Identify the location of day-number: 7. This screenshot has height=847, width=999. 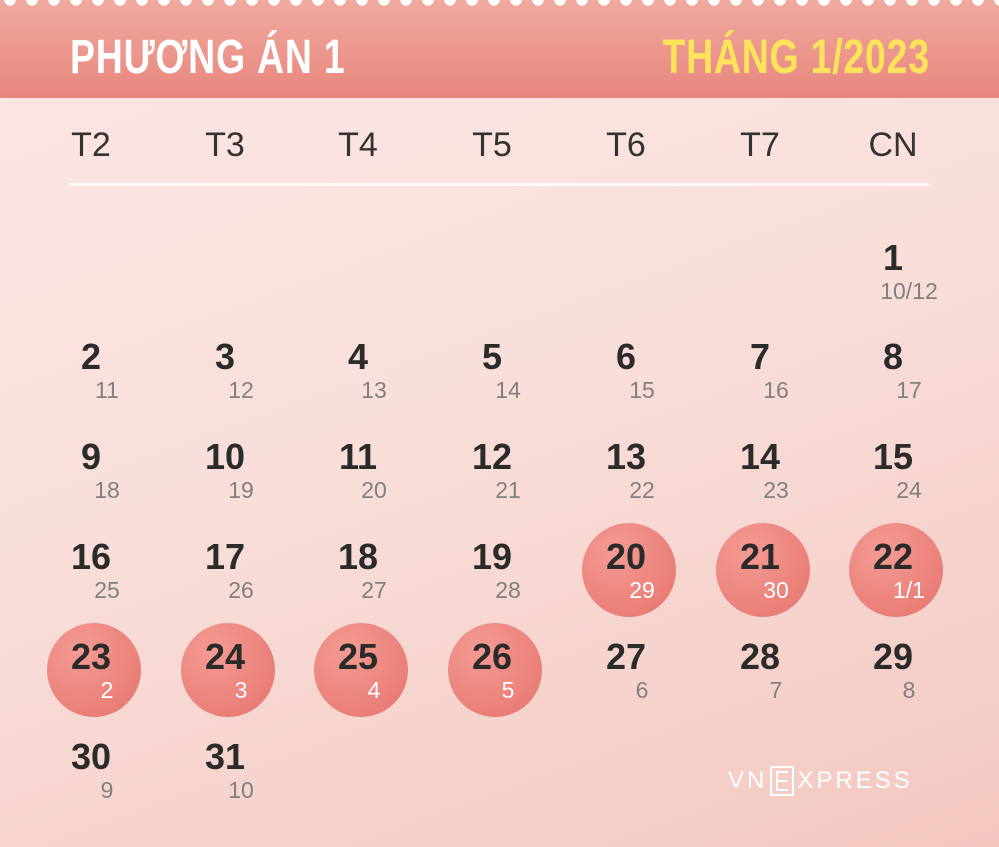
(760, 356).